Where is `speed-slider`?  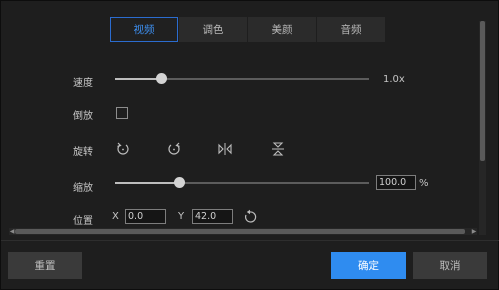
speed-slider is located at coordinates (242, 79).